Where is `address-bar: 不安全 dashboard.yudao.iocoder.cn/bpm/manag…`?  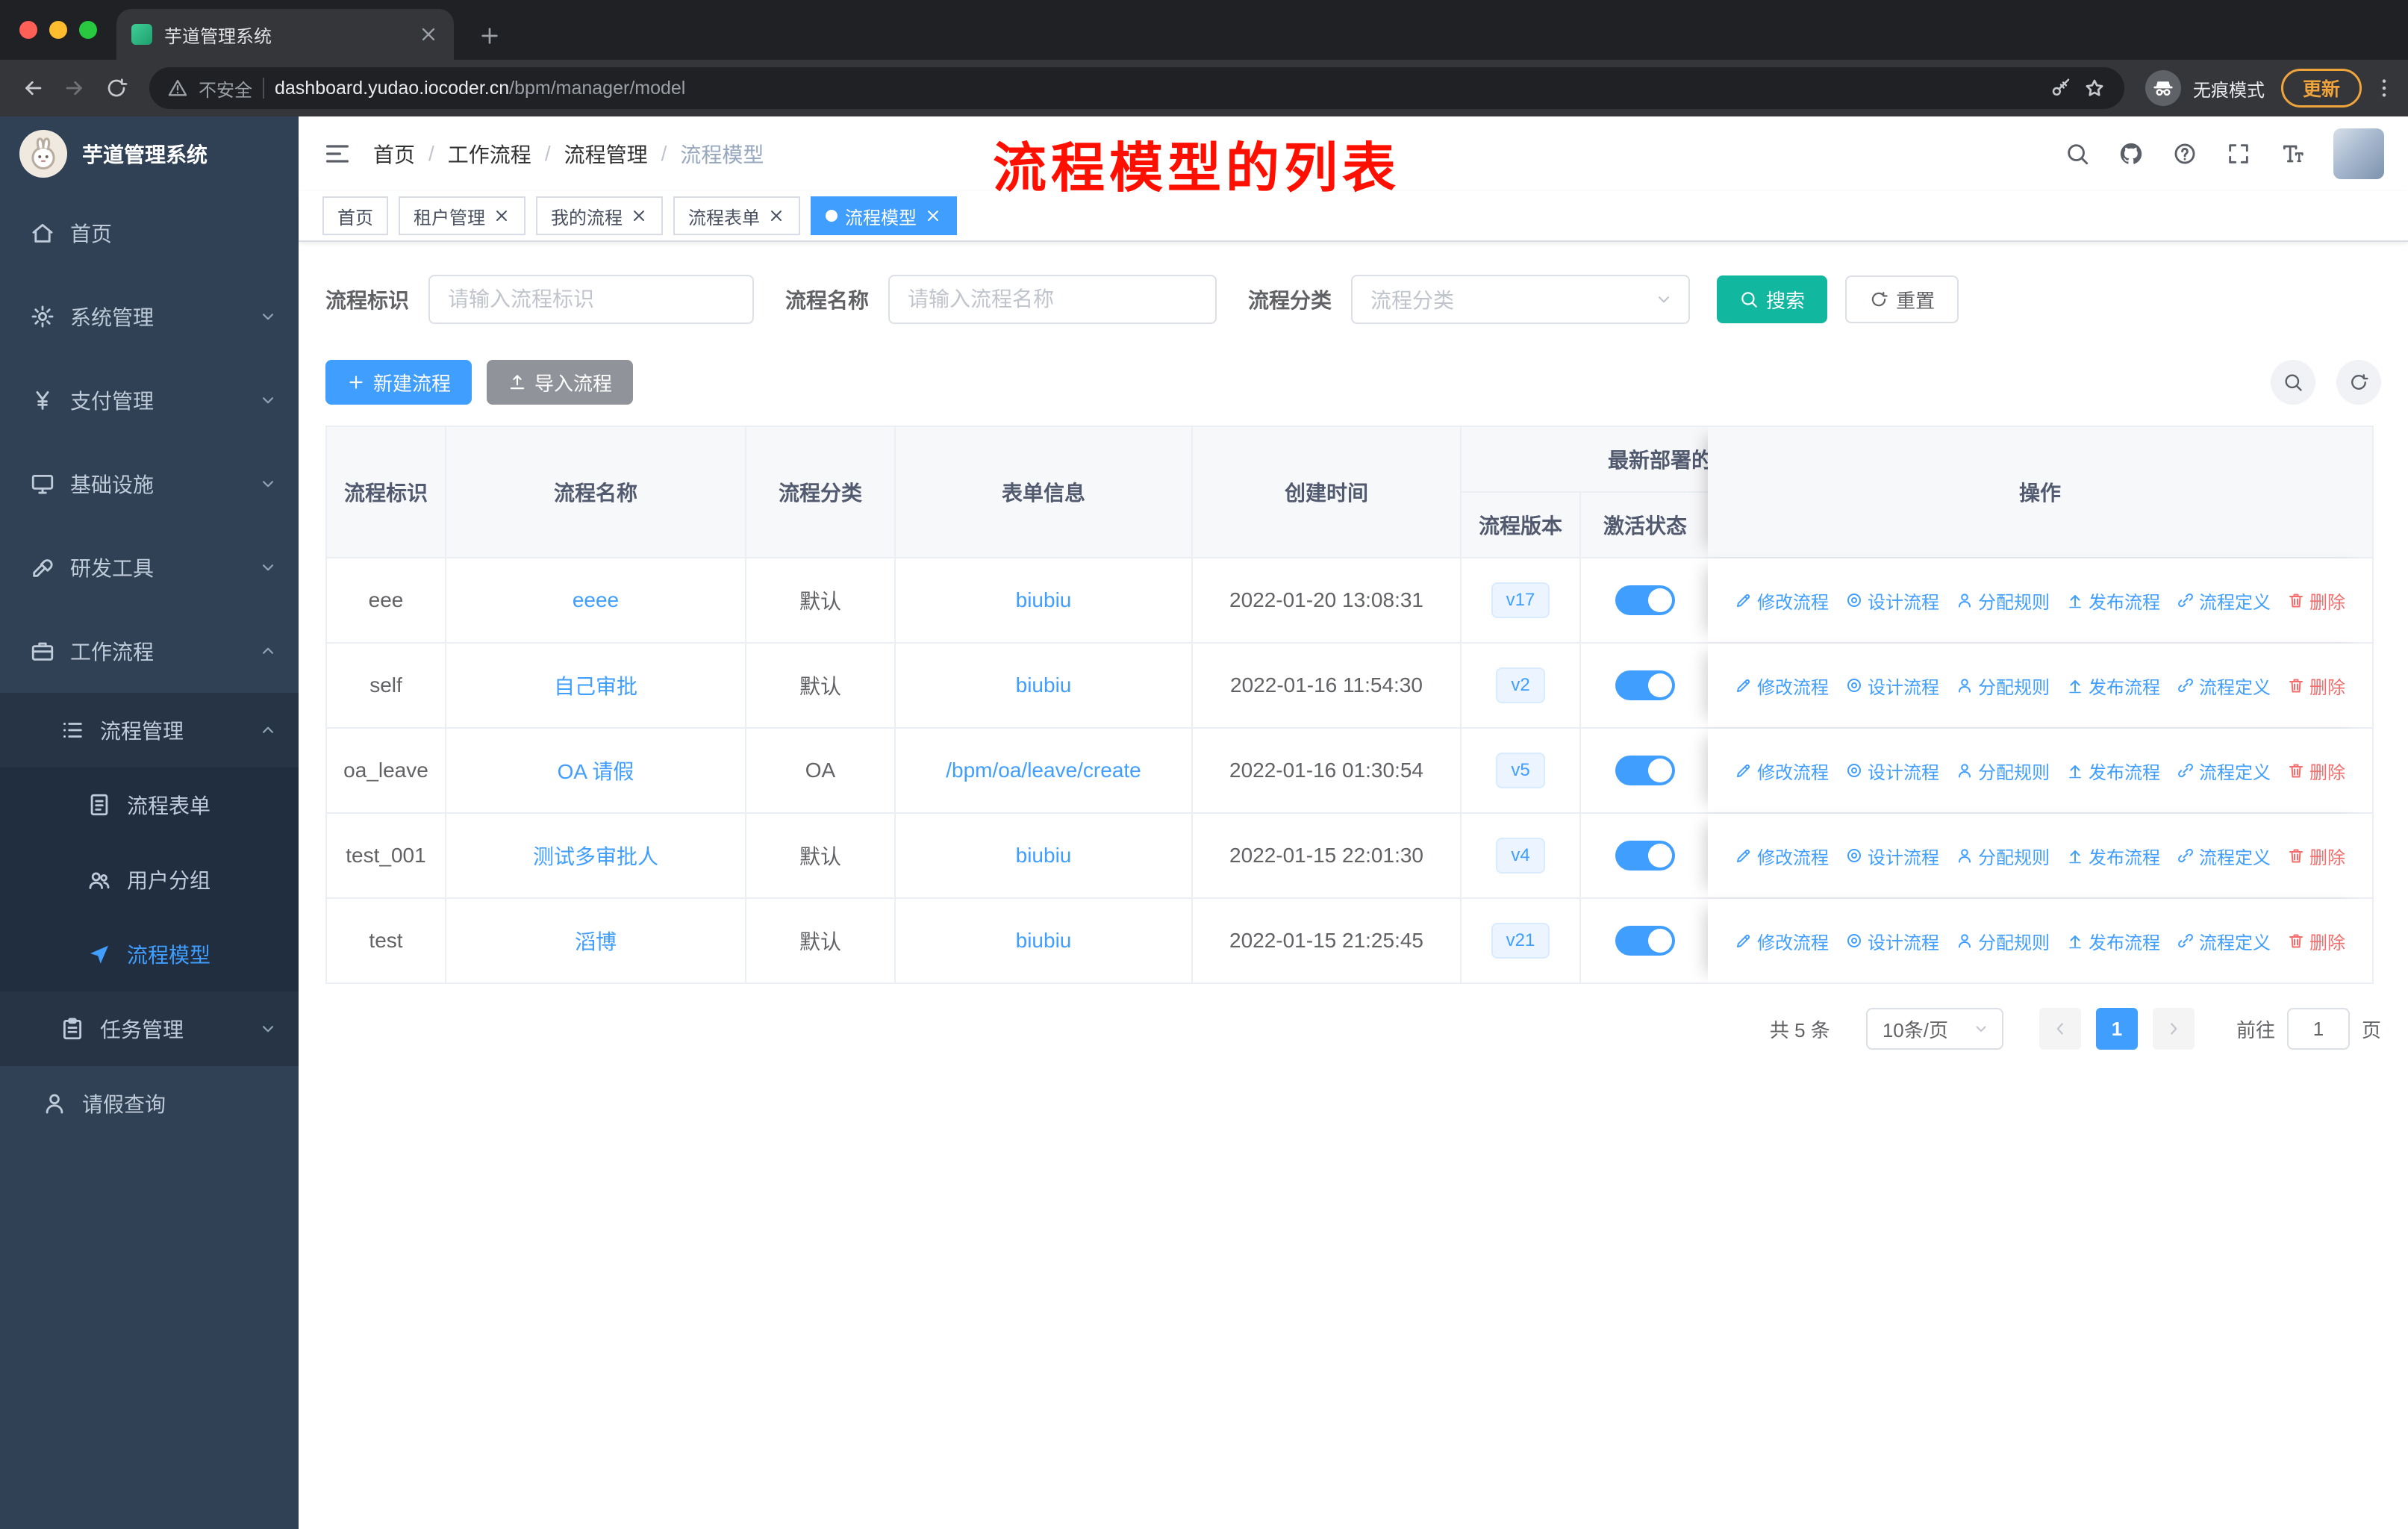
address-bar: 不安全 dashboard.yudao.iocoder.cn/bpm/manag… is located at coordinates (1136, 88).